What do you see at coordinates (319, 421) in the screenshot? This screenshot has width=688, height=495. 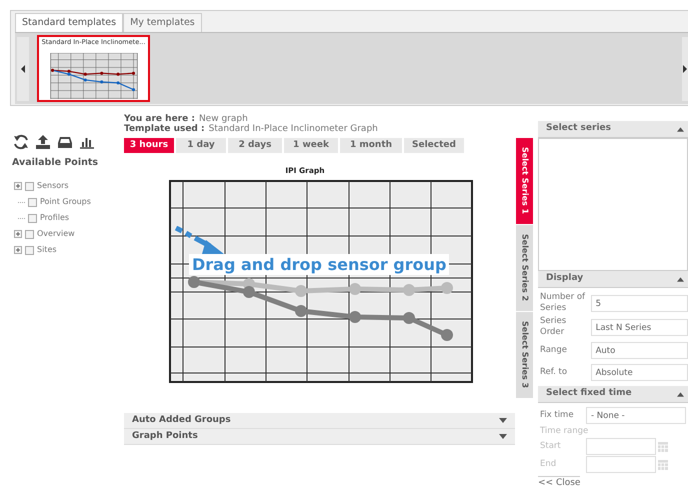 I see `section-header: Auto Added Groups` at bounding box center [319, 421].